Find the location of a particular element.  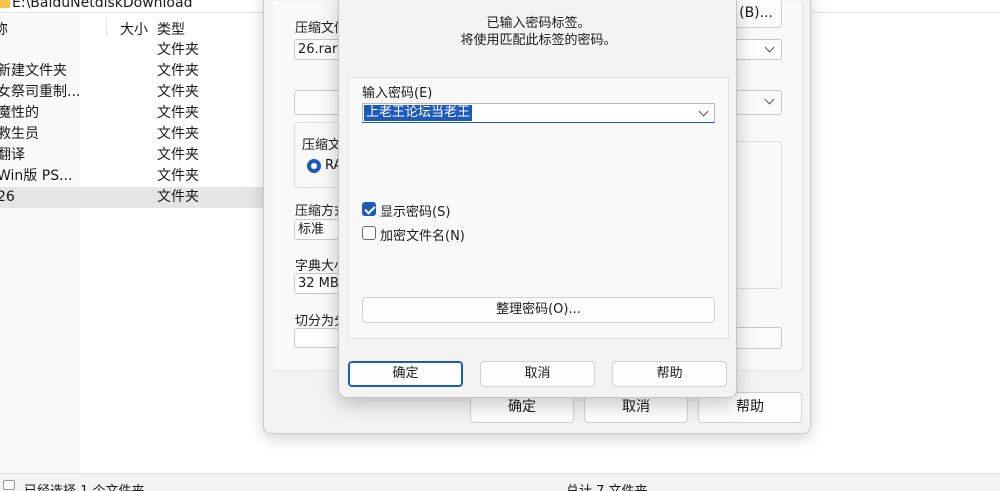

status-selected: 已经选择 1 个文件夹 is located at coordinates (84, 485).